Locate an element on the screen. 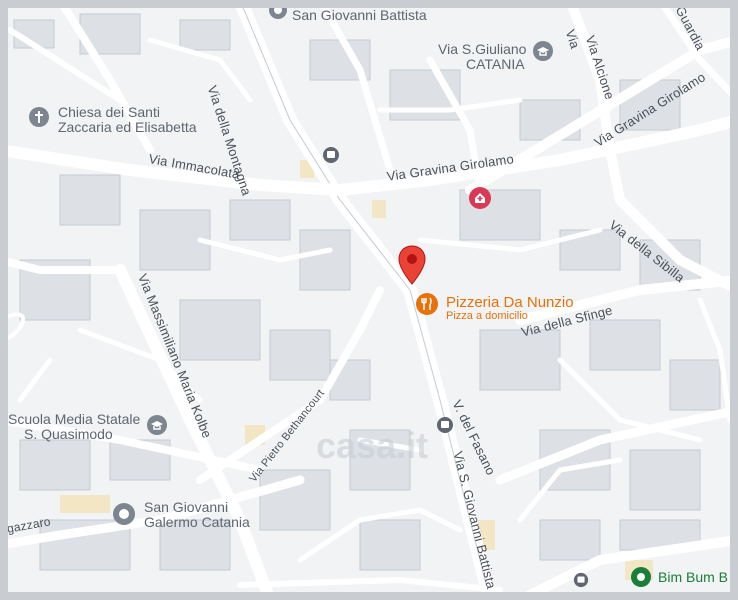  place-label-catania: CATANIA is located at coordinates (495, 64).